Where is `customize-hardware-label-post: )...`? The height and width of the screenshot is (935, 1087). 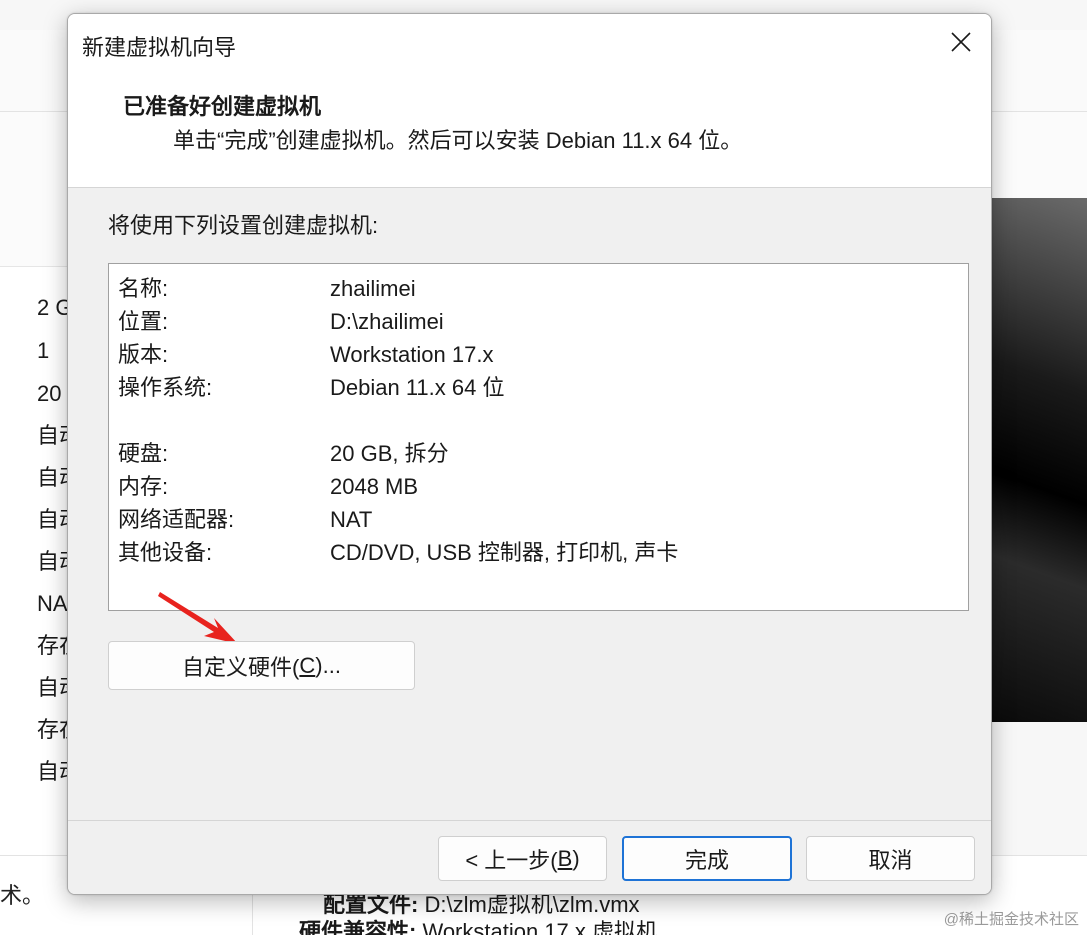
customize-hardware-label-post: )... is located at coordinates (328, 665).